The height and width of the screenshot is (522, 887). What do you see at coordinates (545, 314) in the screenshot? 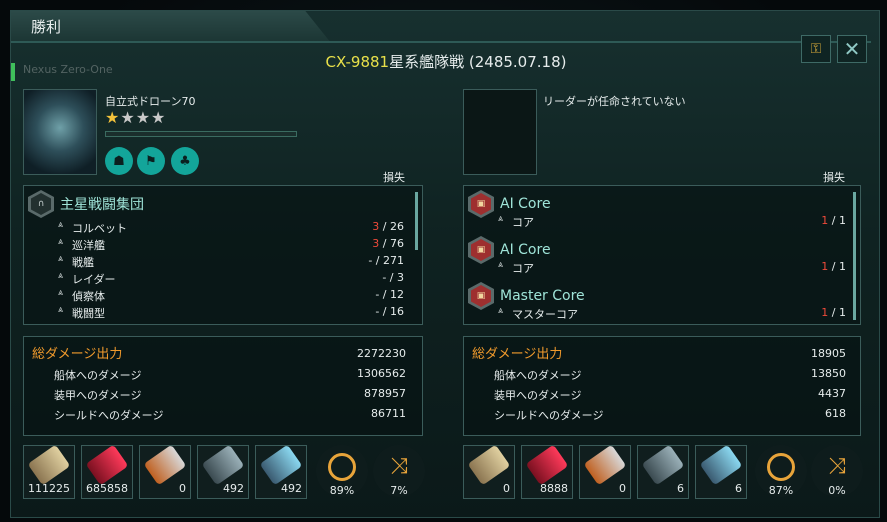
I see `enemy-class-label: マスターコア` at bounding box center [545, 314].